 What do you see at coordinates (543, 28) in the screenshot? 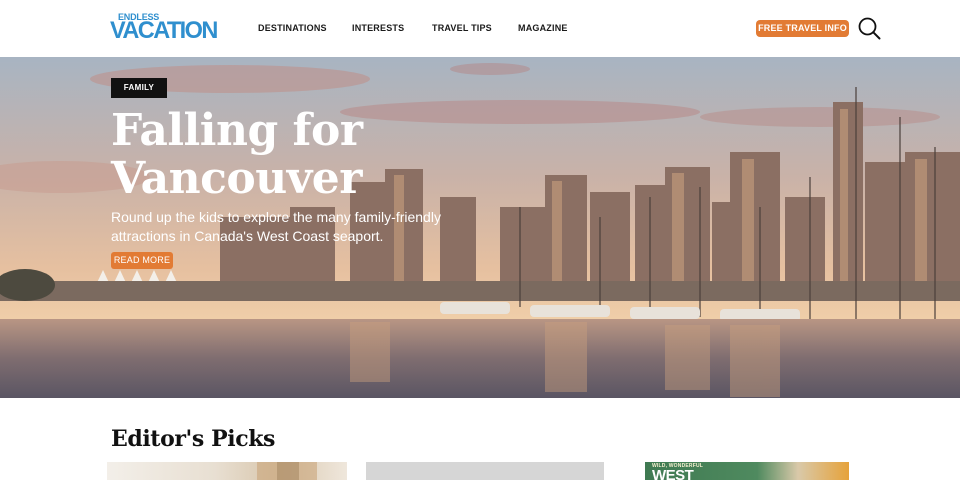
I see `nav-item-magazine: MAGAZINE` at bounding box center [543, 28].